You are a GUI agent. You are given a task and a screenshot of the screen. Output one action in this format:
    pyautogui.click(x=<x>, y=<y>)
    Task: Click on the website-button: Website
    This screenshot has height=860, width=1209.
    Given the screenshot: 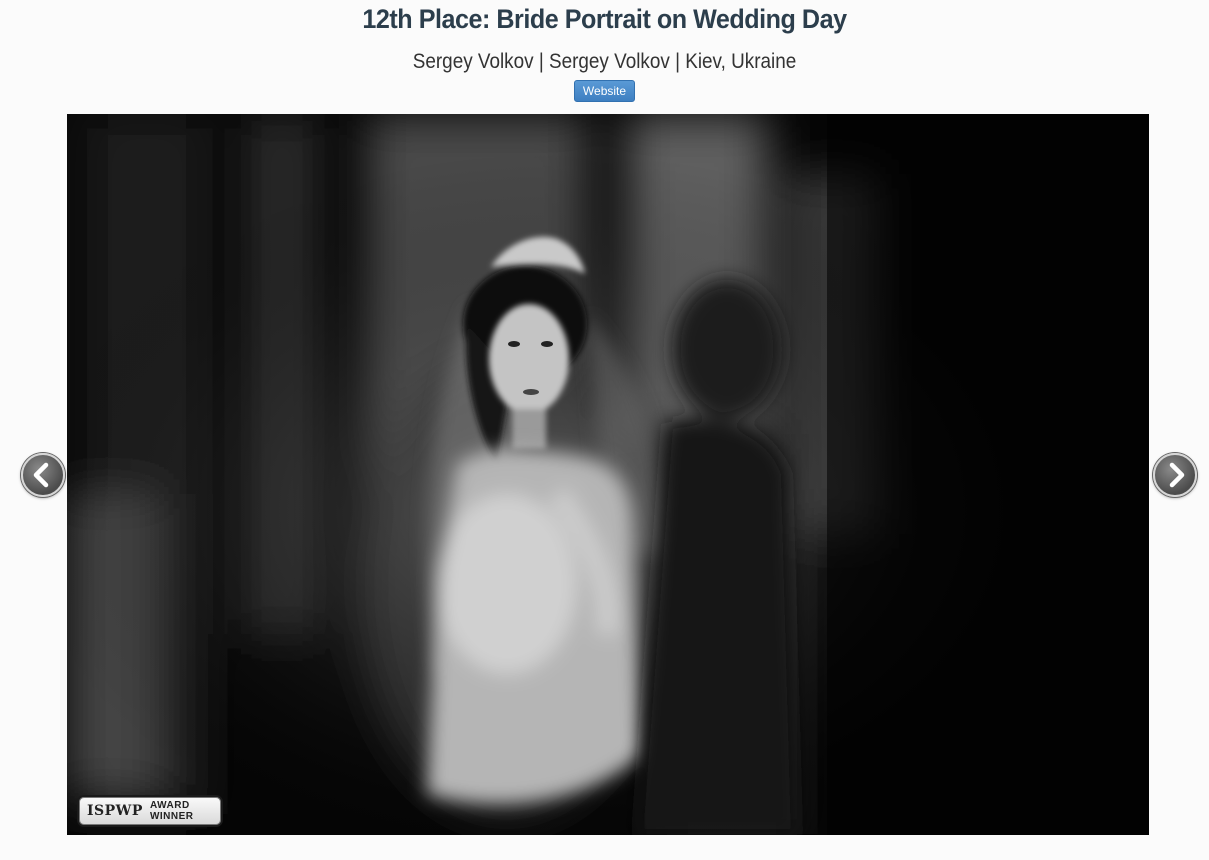 What is the action you would take?
    pyautogui.click(x=604, y=91)
    